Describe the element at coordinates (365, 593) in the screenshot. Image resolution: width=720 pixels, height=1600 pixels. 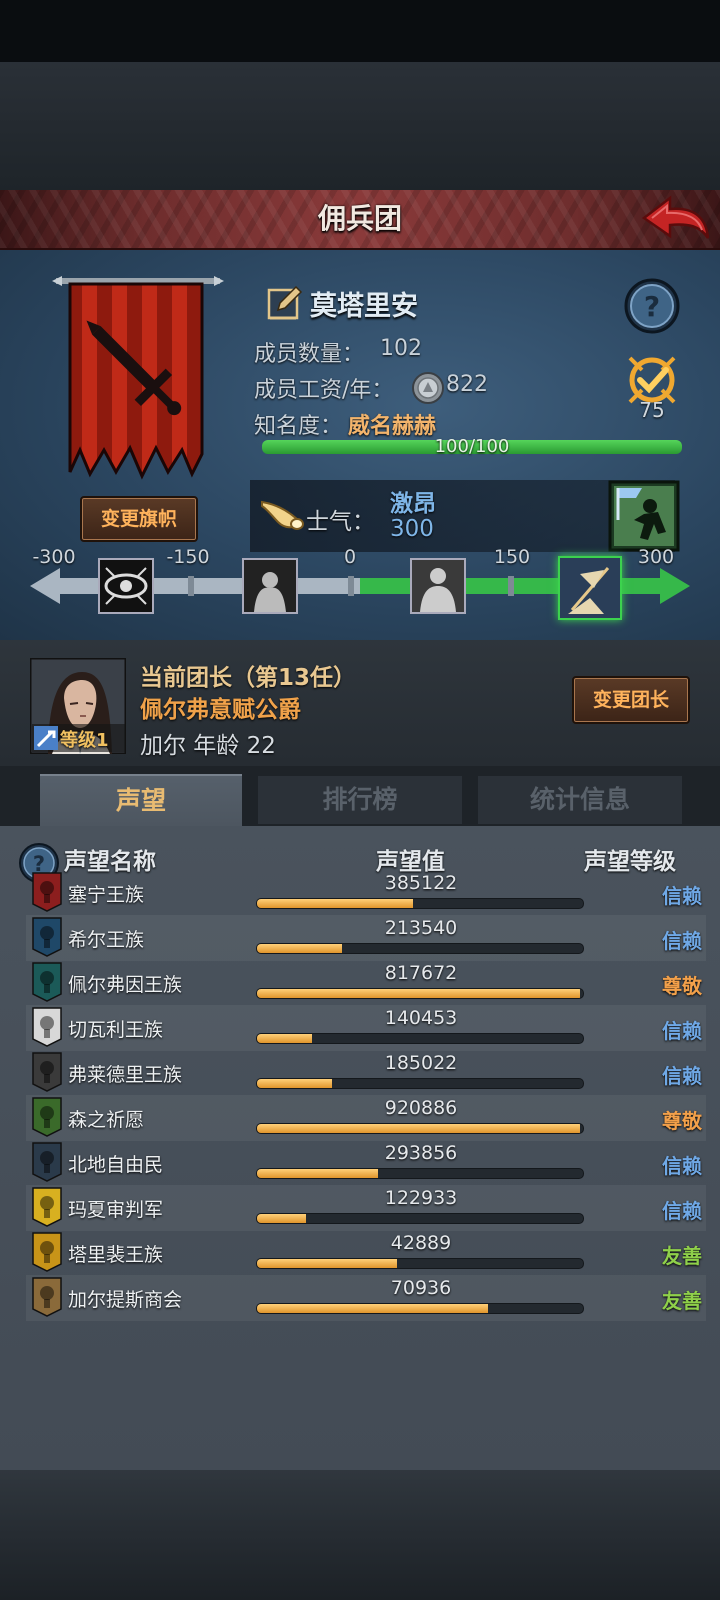
I see `morale-scale: -300 -150 0 150 300` at that location.